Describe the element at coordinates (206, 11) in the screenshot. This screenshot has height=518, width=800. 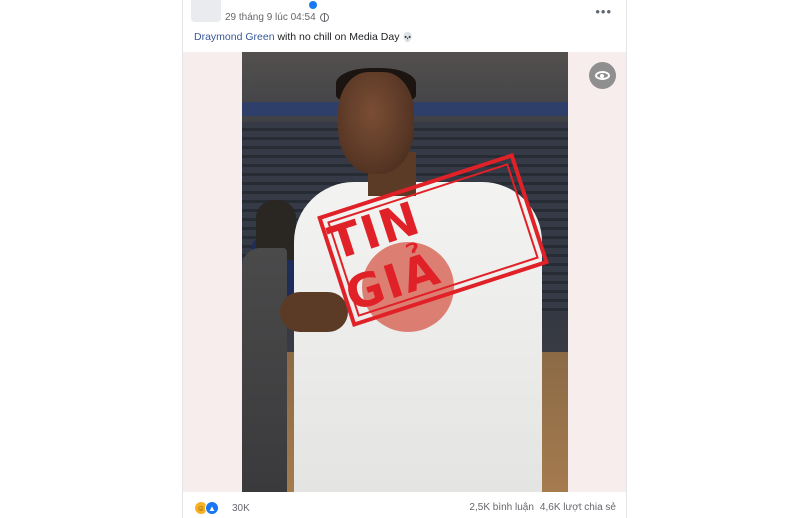
I see `author-avatar` at that location.